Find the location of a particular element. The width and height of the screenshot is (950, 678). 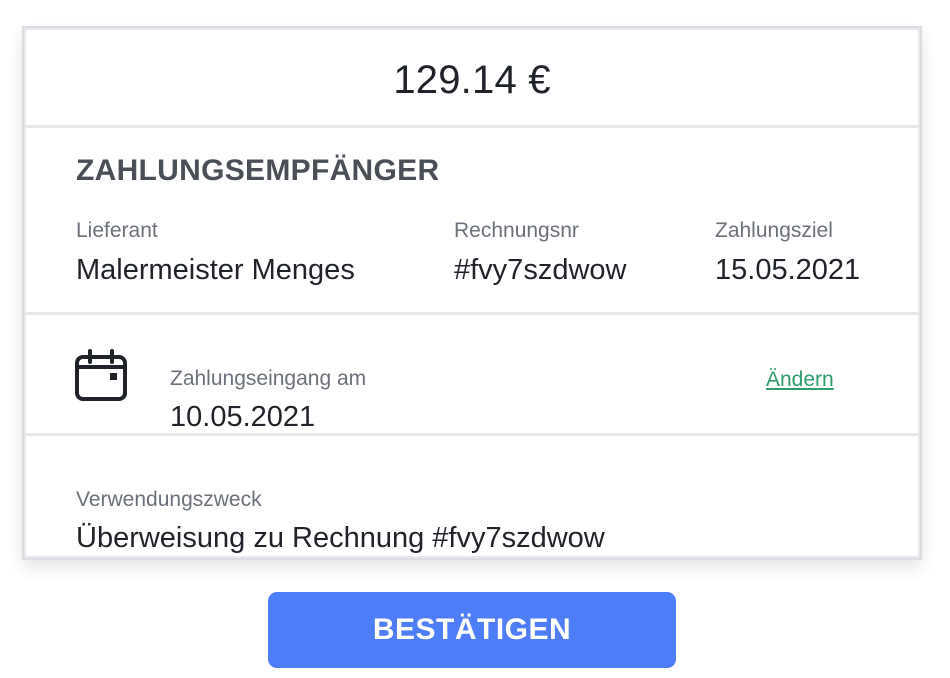

supplier-value: Malermeister Menges is located at coordinates (215, 270).